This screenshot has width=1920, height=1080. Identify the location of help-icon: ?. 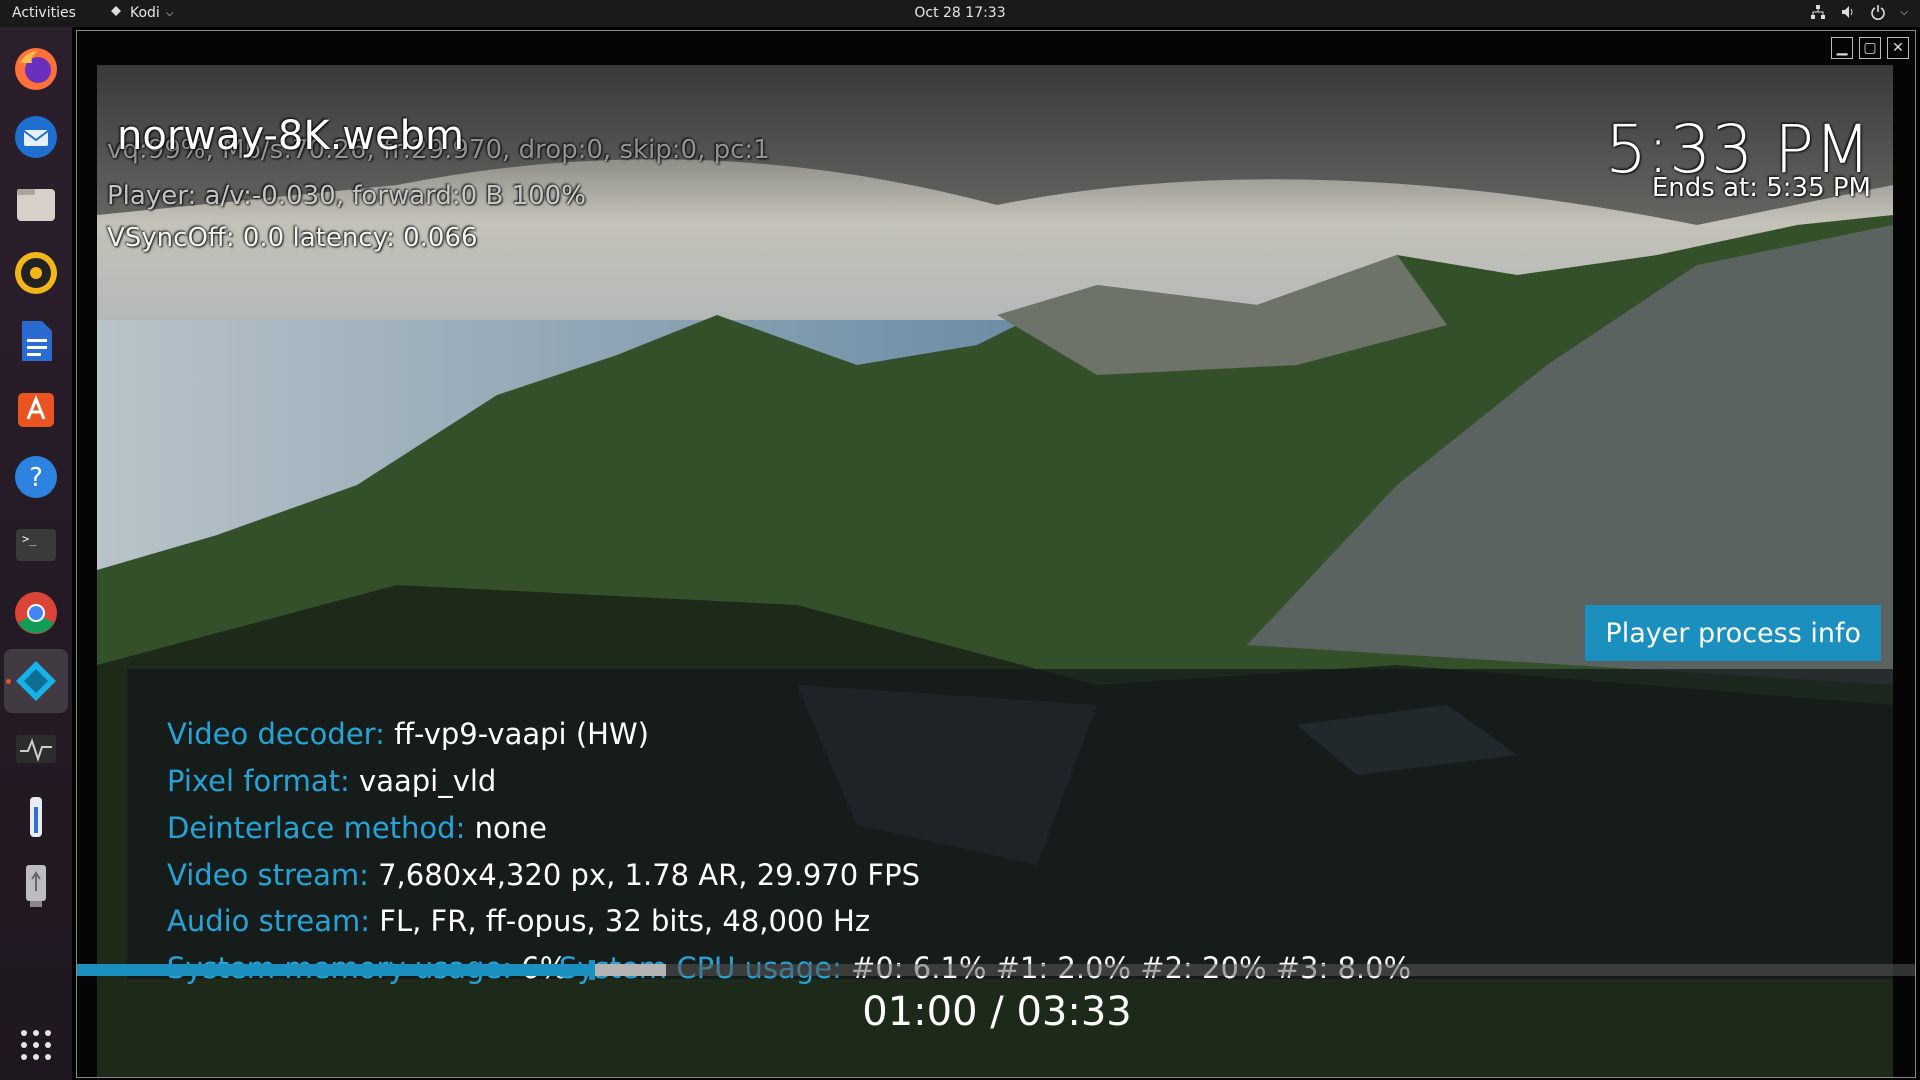
(36, 477).